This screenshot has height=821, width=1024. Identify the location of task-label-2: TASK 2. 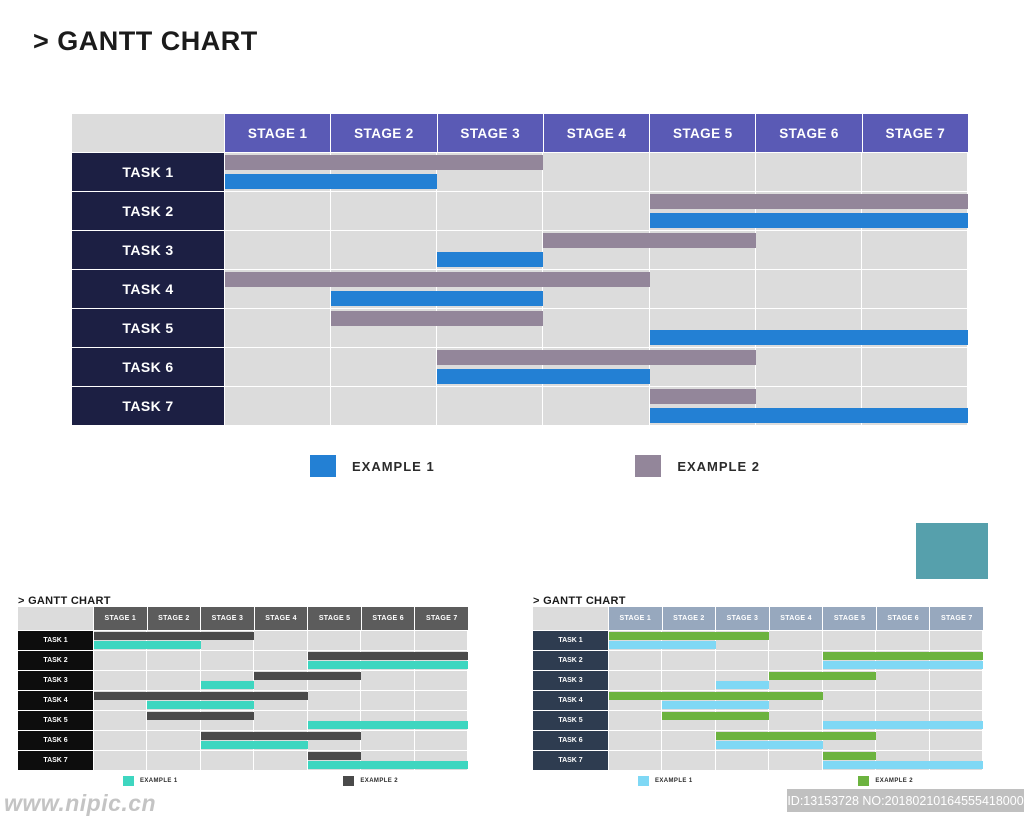
(148, 211).